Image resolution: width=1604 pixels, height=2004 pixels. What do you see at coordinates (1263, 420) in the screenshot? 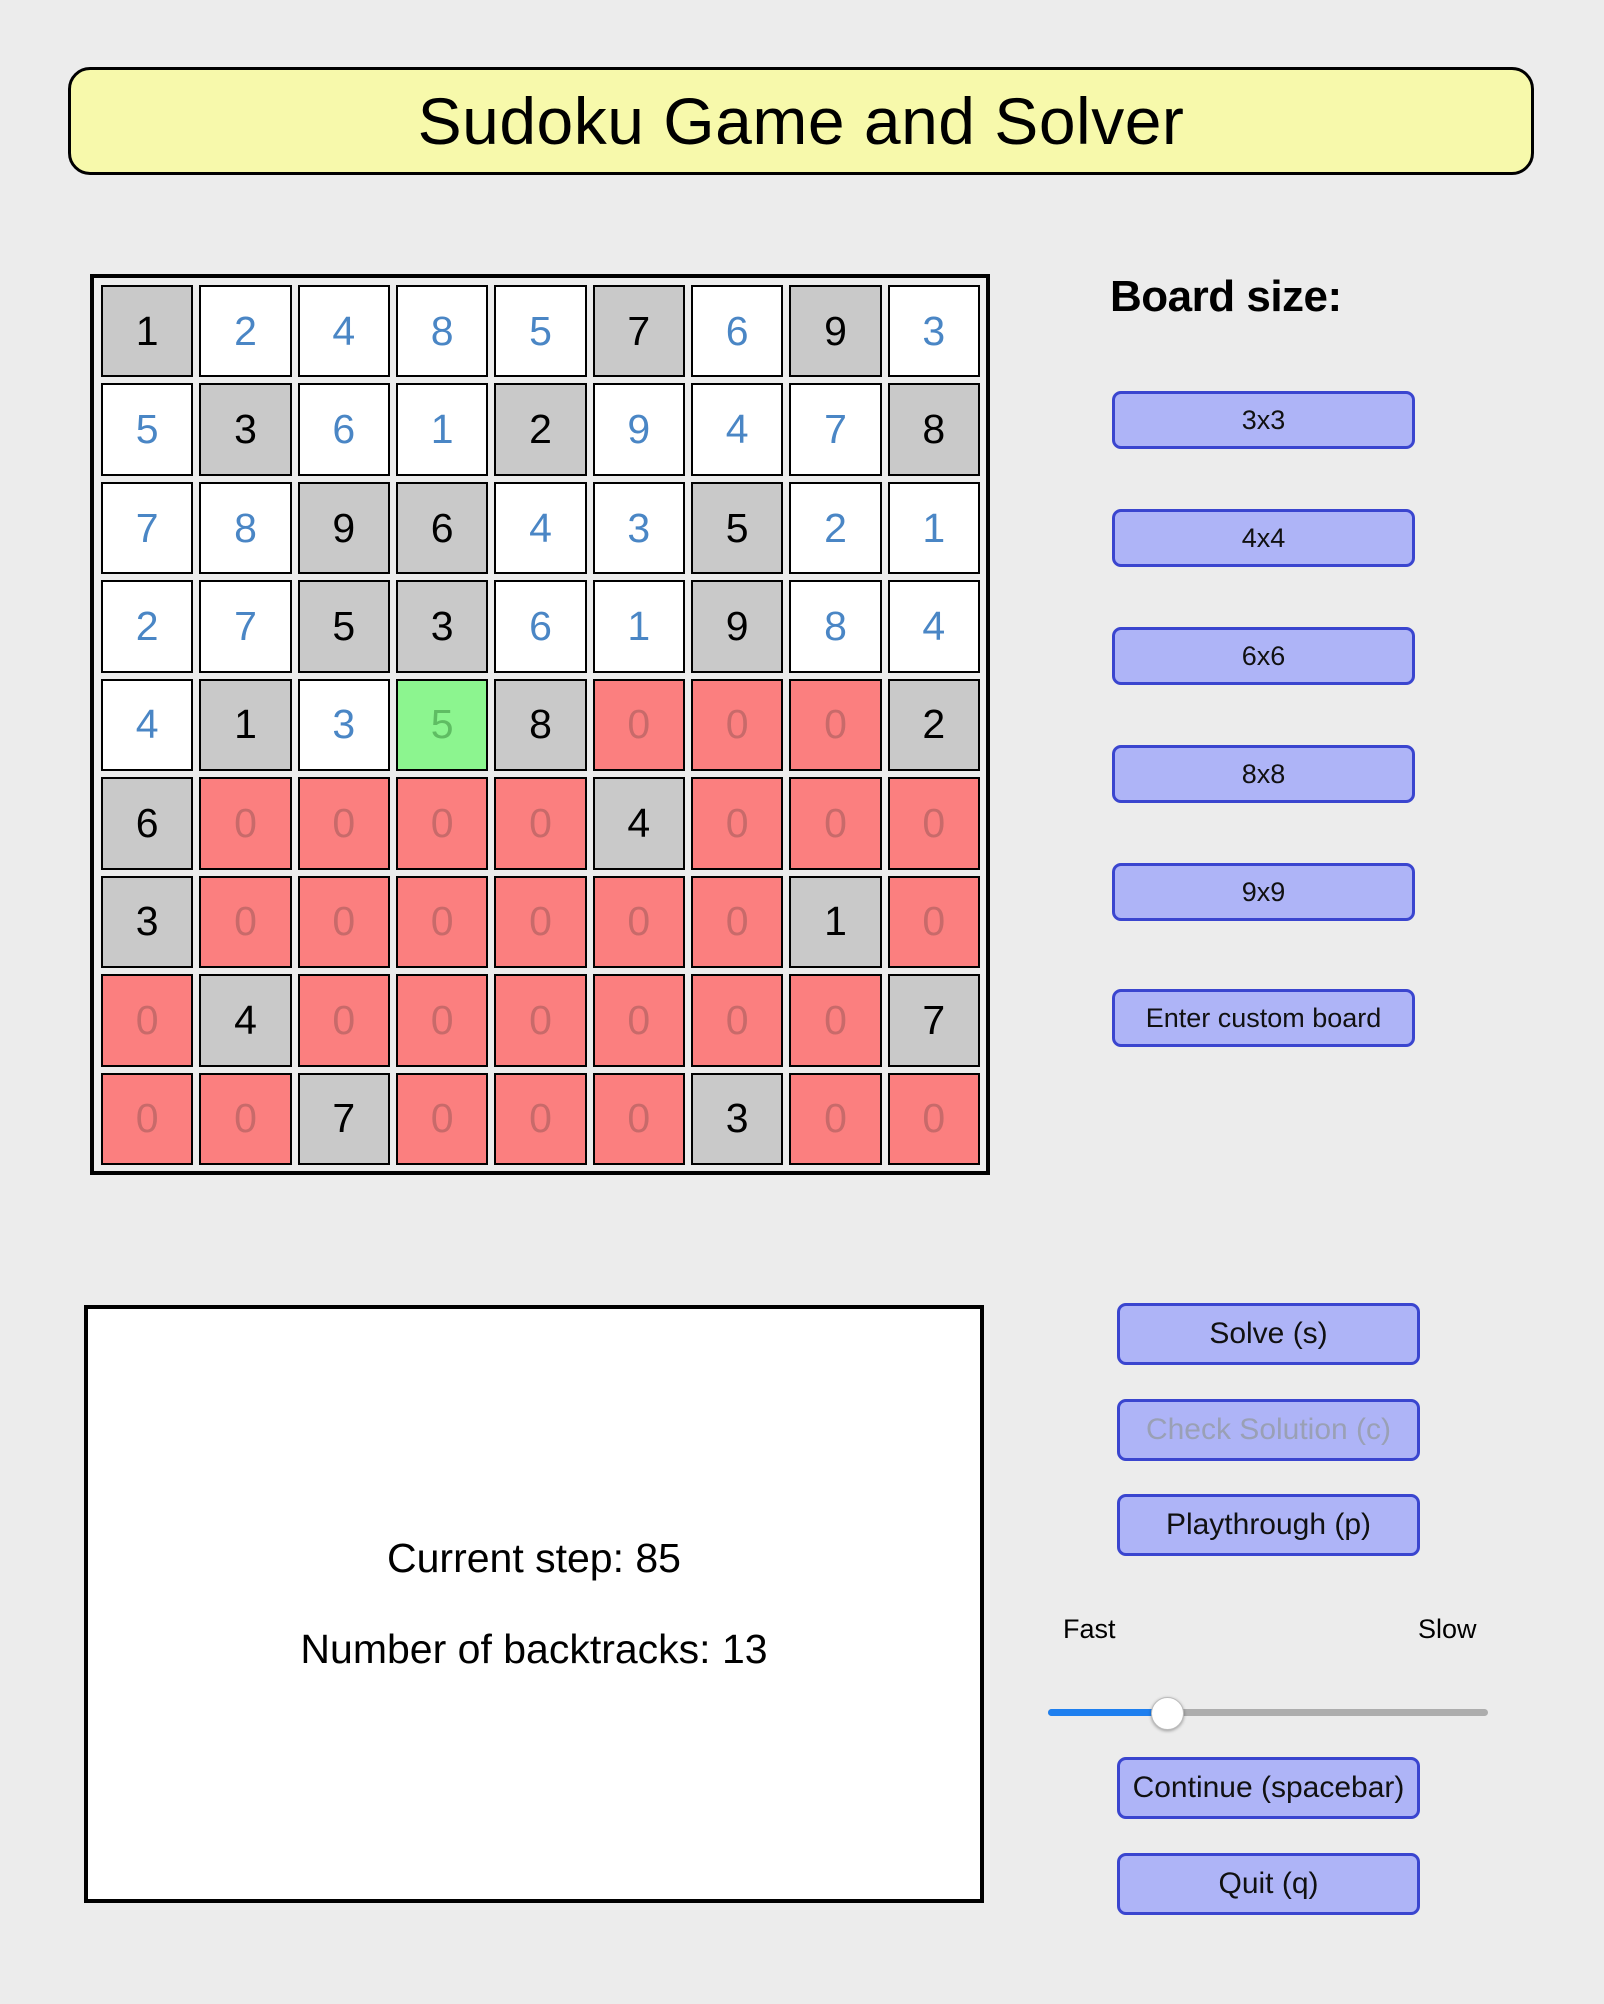
I see `board-size-button-3x3: 3x3` at bounding box center [1263, 420].